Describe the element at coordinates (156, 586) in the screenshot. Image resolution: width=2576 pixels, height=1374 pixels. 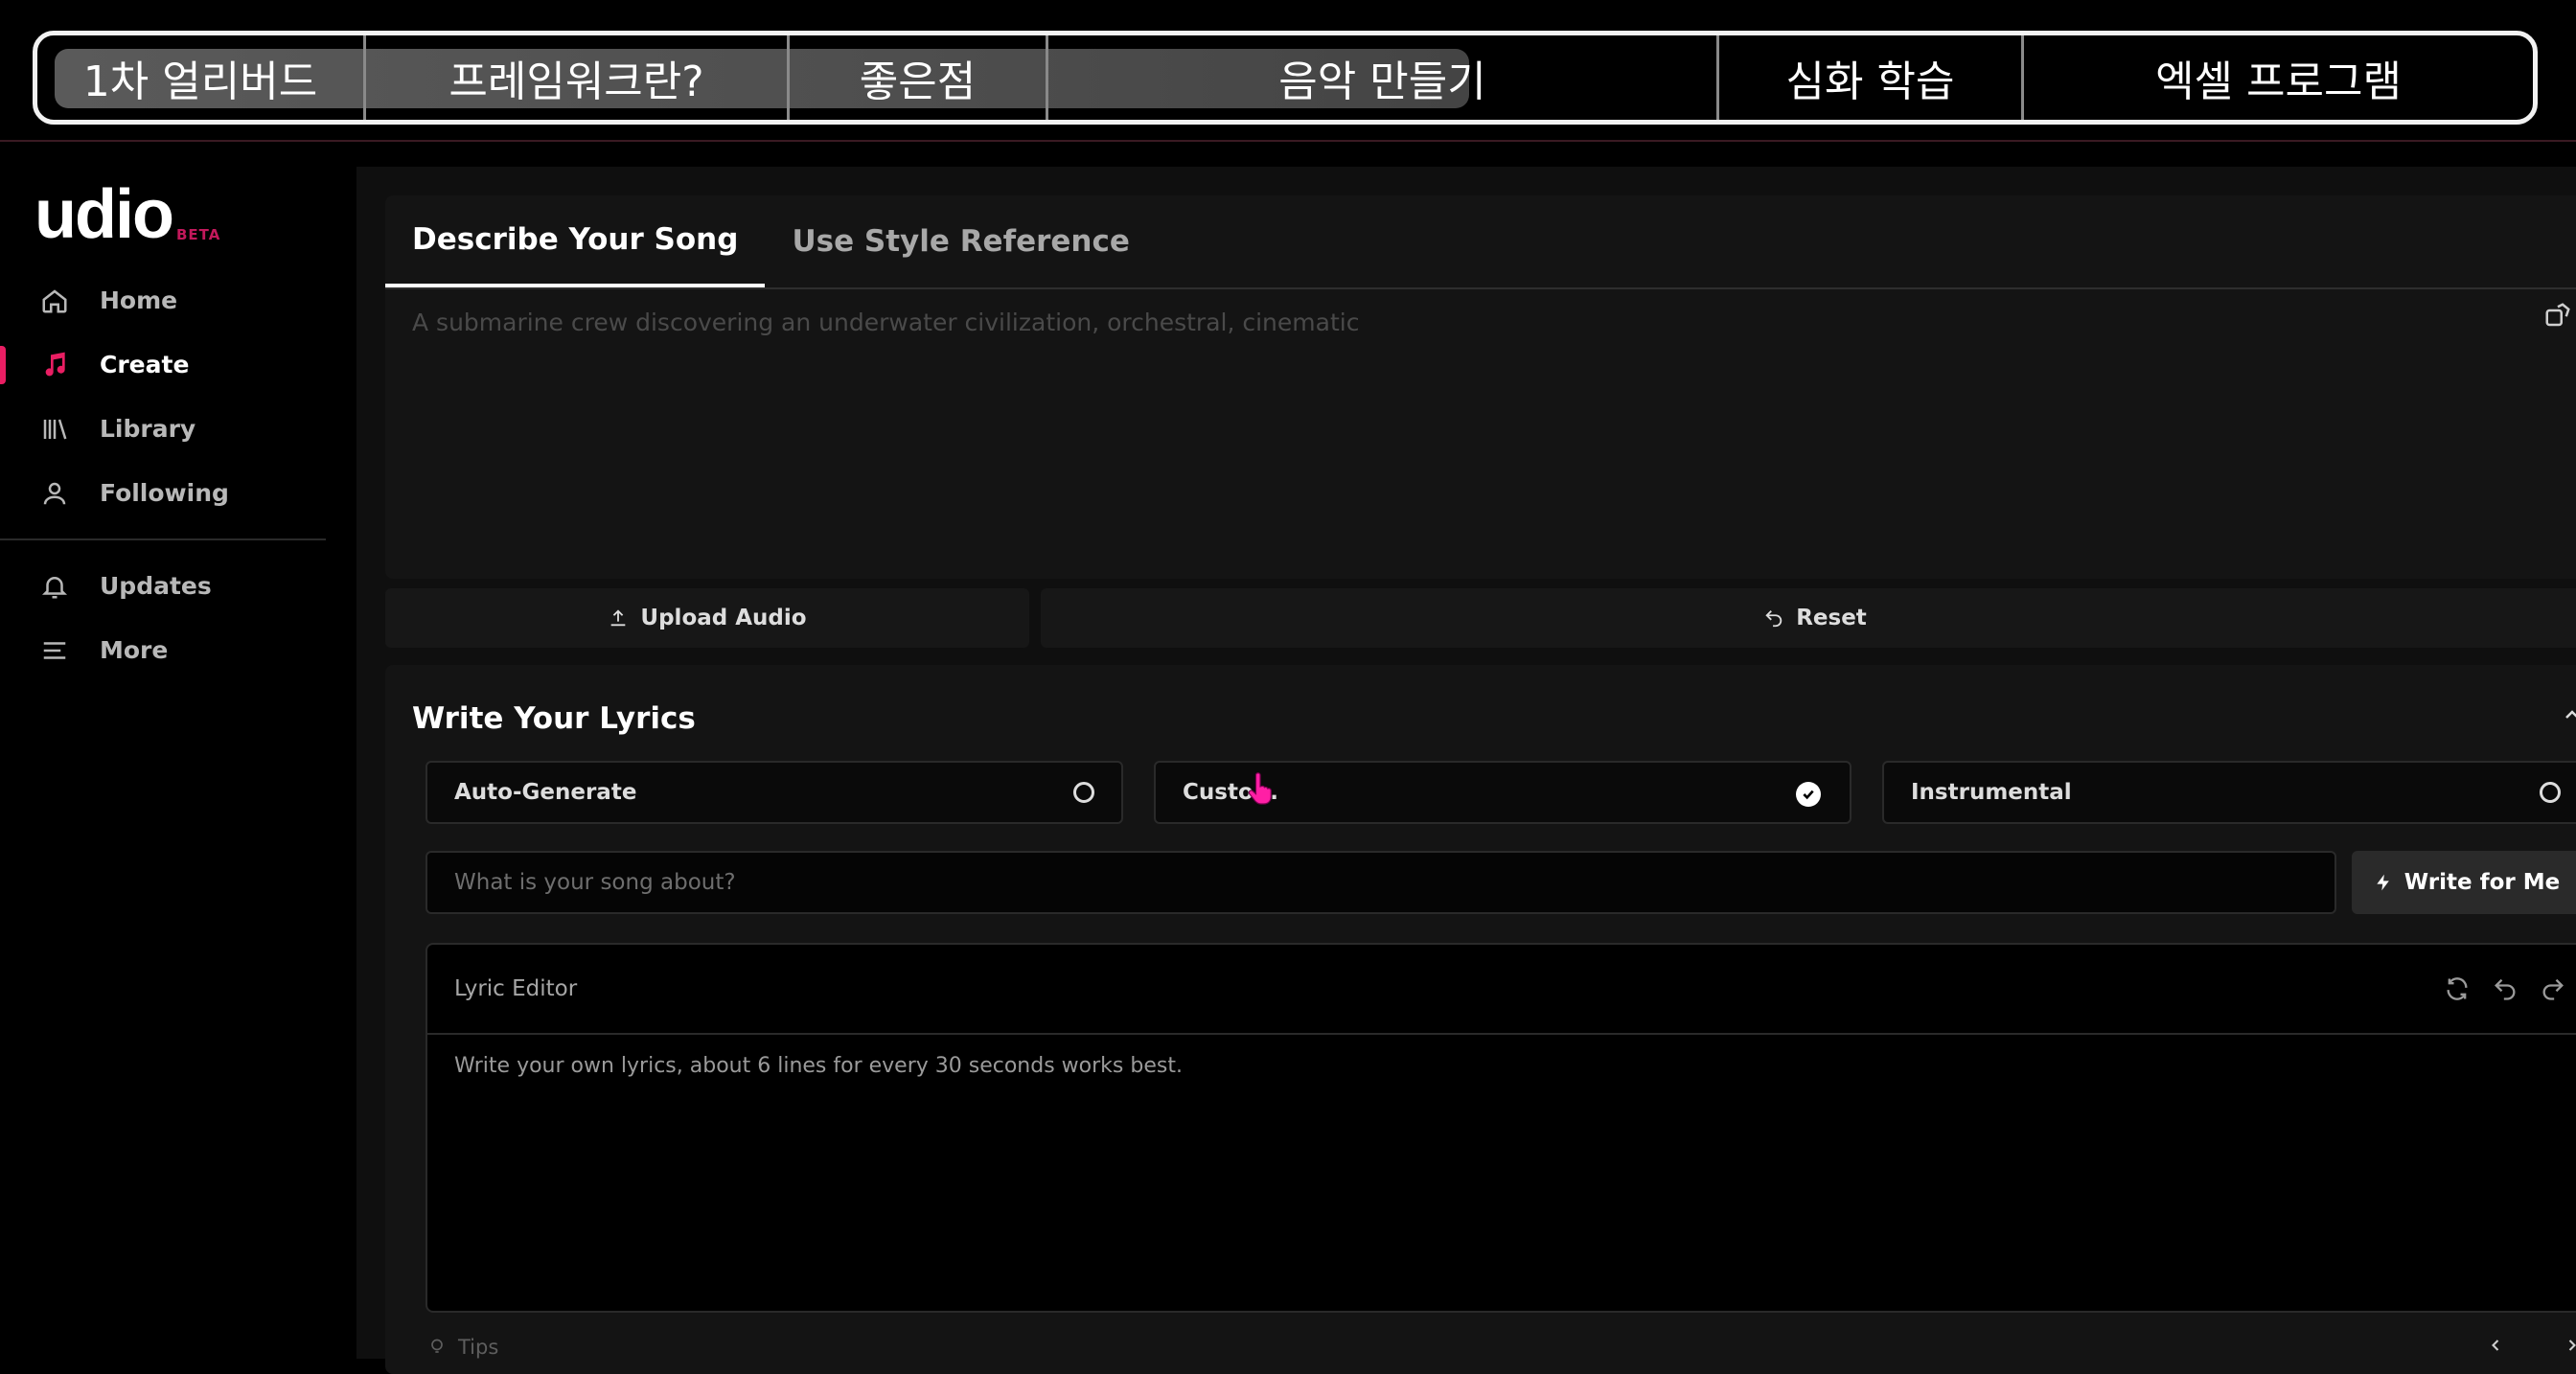
I see `sidebar-item-label: Updates` at that location.